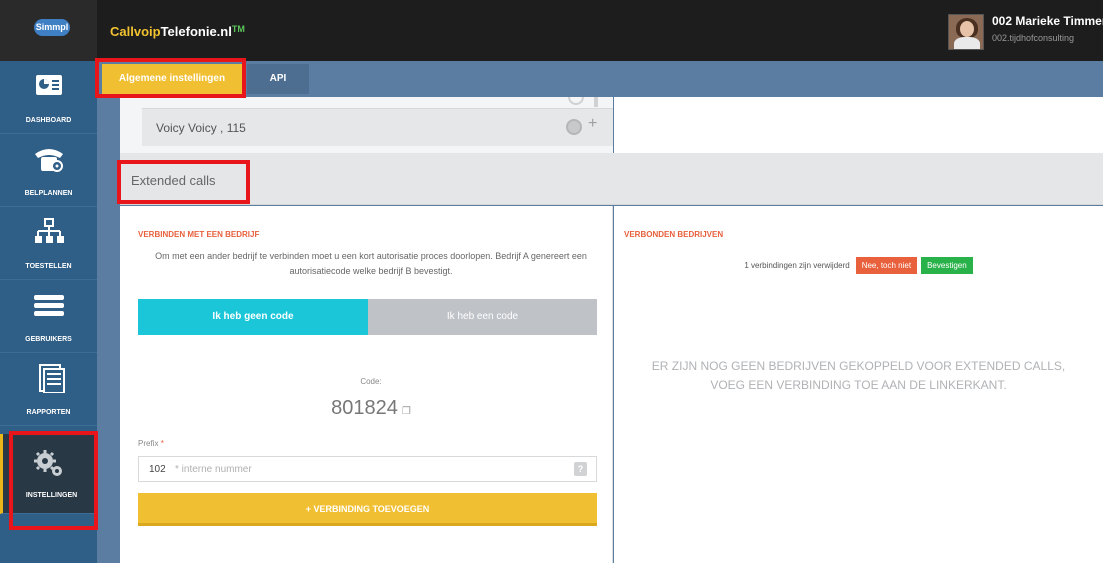  I want to click on avatar-body, so click(967, 43).